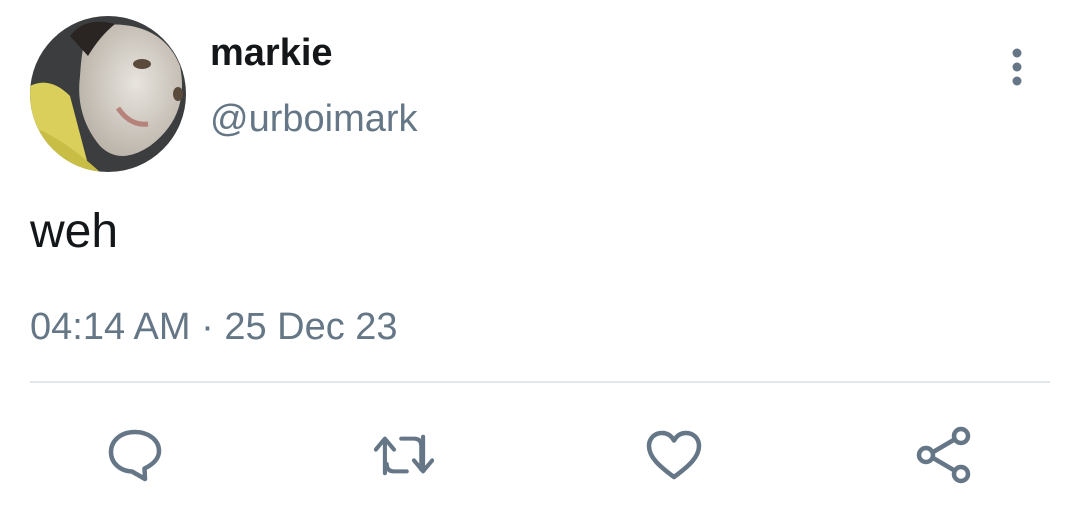 The width and height of the screenshot is (1080, 524). I want to click on retweet-icon, so click(404, 455).